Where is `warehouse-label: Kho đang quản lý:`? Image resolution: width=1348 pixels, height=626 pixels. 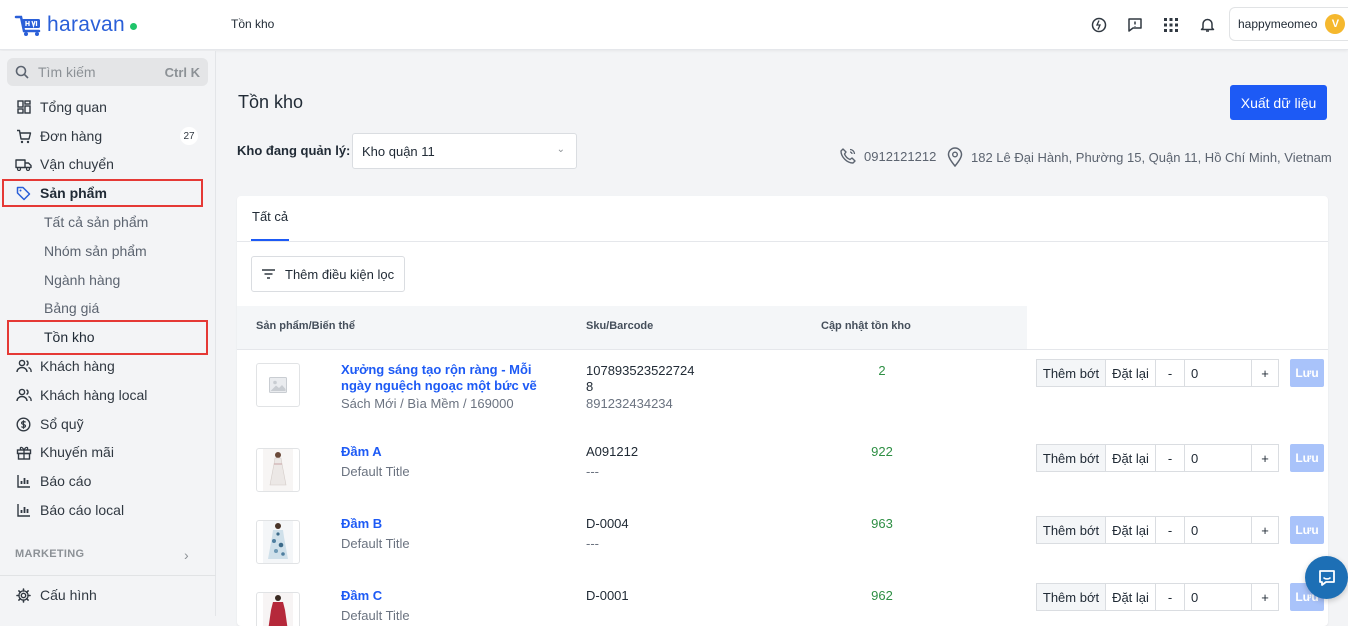 warehouse-label: Kho đang quản lý: is located at coordinates (294, 150).